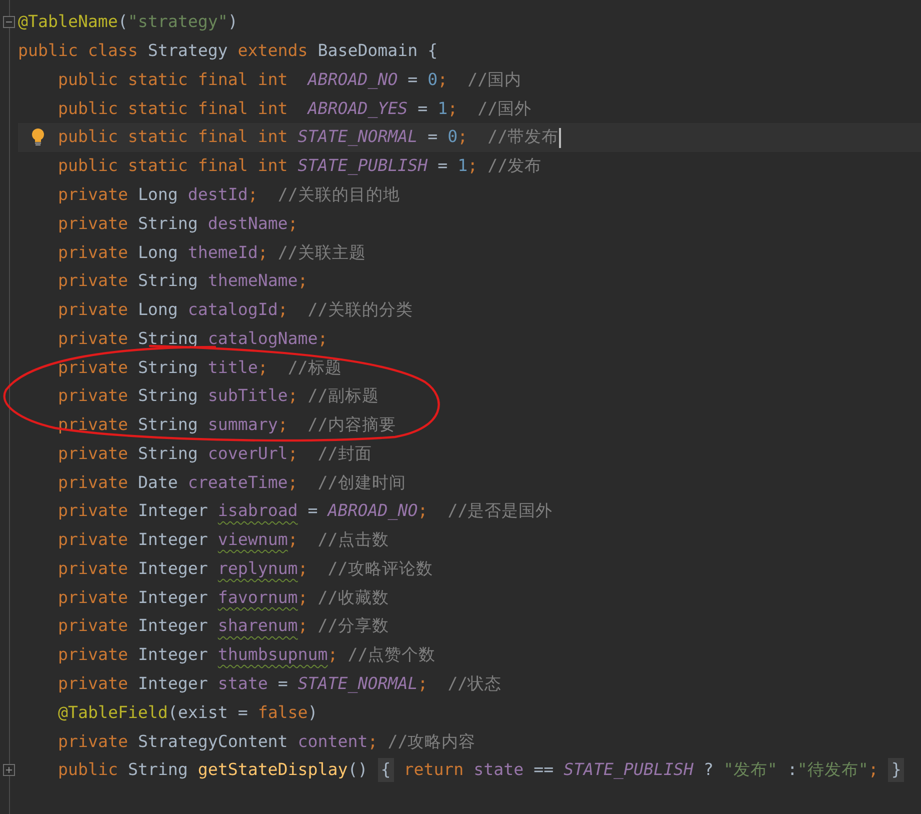 Image resolution: width=921 pixels, height=814 pixels. What do you see at coordinates (215, 453) in the screenshot?
I see `code-line: private String coverUrl; //封面` at bounding box center [215, 453].